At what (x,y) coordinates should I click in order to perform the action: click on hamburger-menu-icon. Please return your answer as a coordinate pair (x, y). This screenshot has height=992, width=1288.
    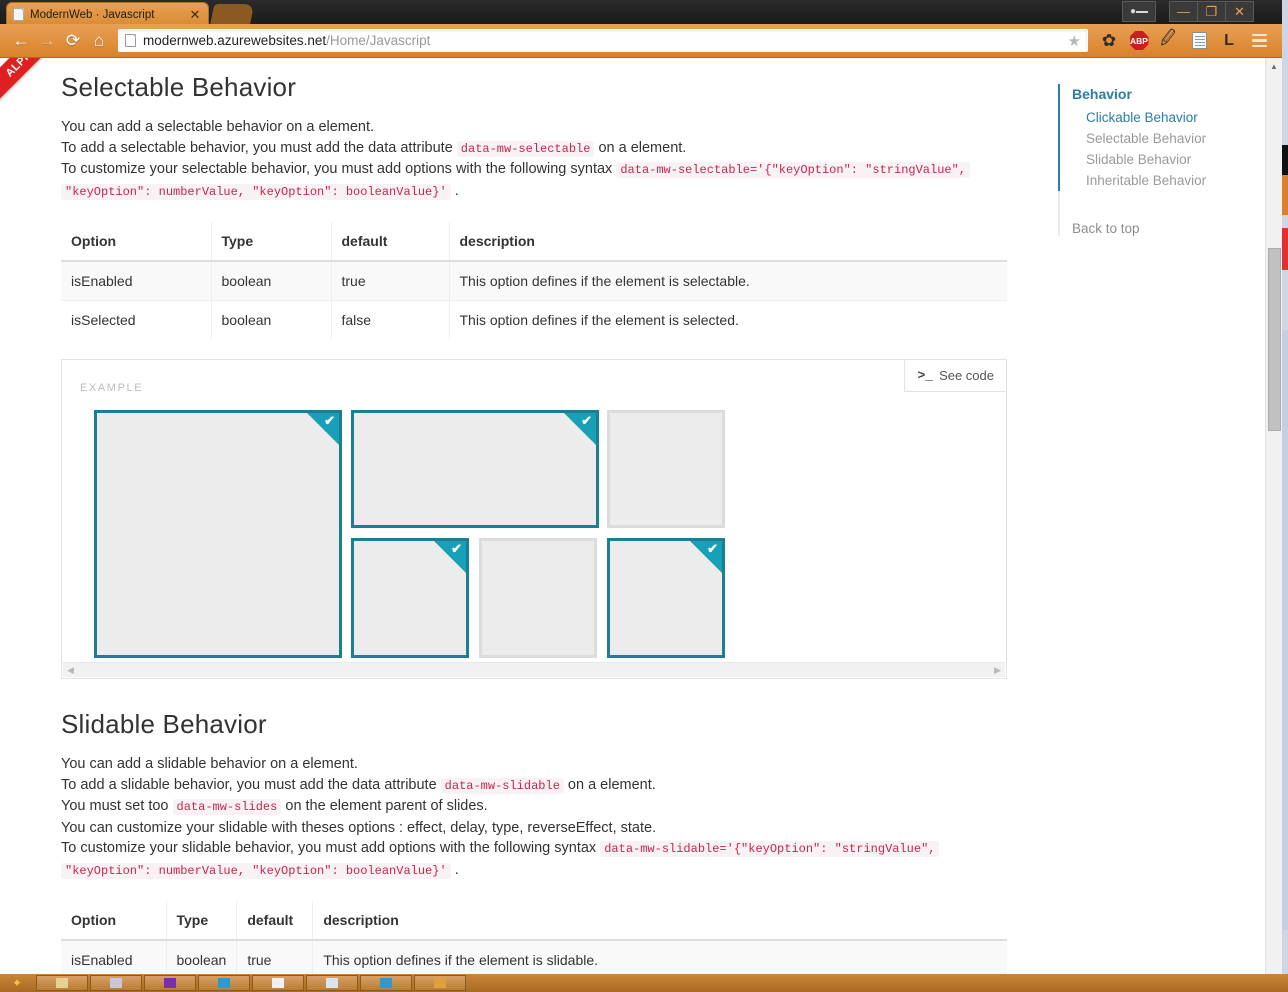
    Looking at the image, I should click on (1259, 41).